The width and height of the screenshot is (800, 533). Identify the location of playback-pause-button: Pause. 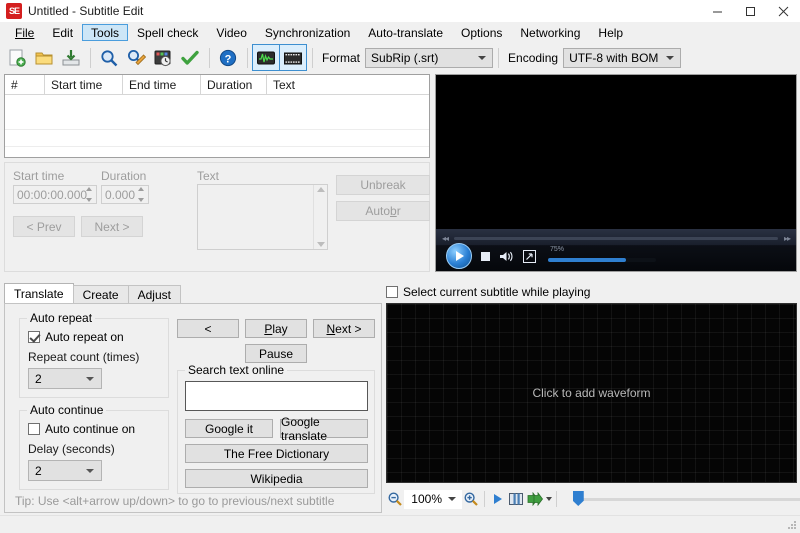
(276, 353).